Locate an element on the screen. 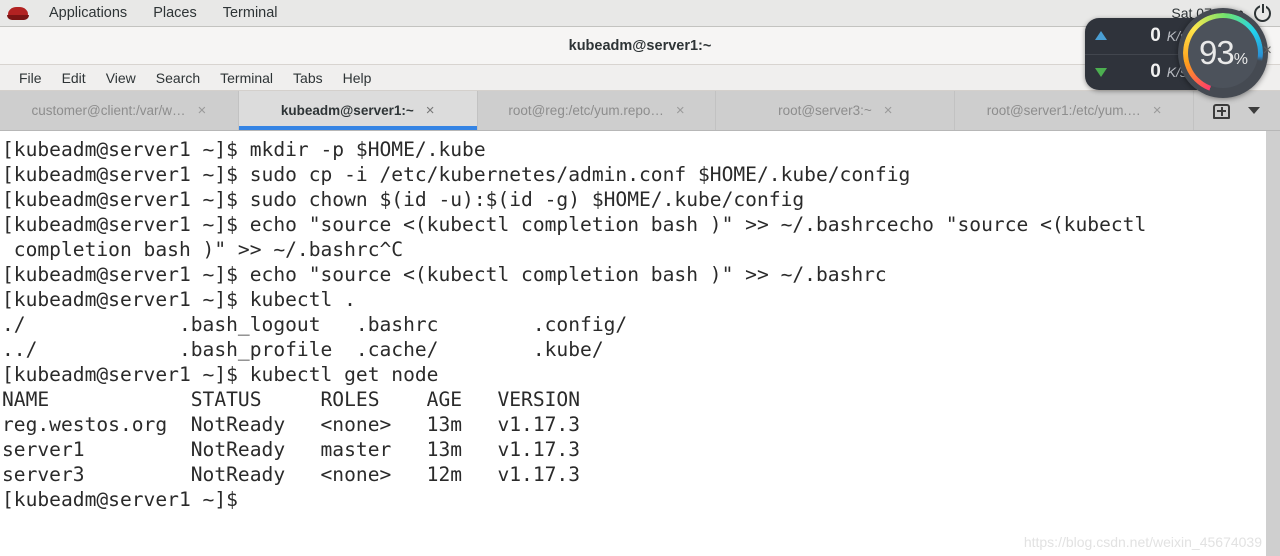 The height and width of the screenshot is (556, 1280). topbar-item-terminal: Terminal is located at coordinates (250, 13).